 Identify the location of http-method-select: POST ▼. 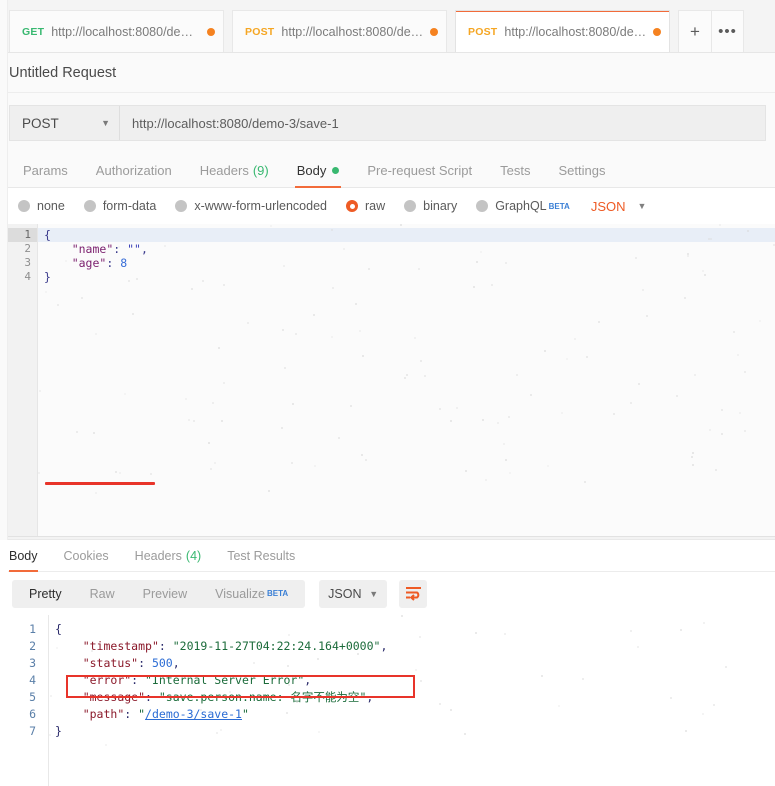
(65, 123).